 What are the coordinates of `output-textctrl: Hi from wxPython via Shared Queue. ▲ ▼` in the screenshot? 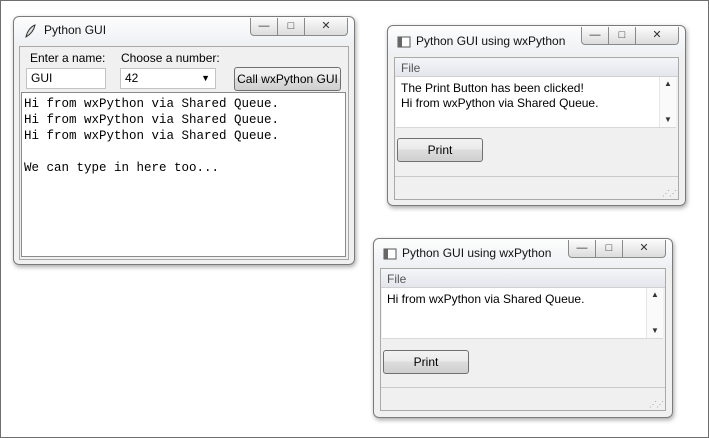 It's located at (522, 313).